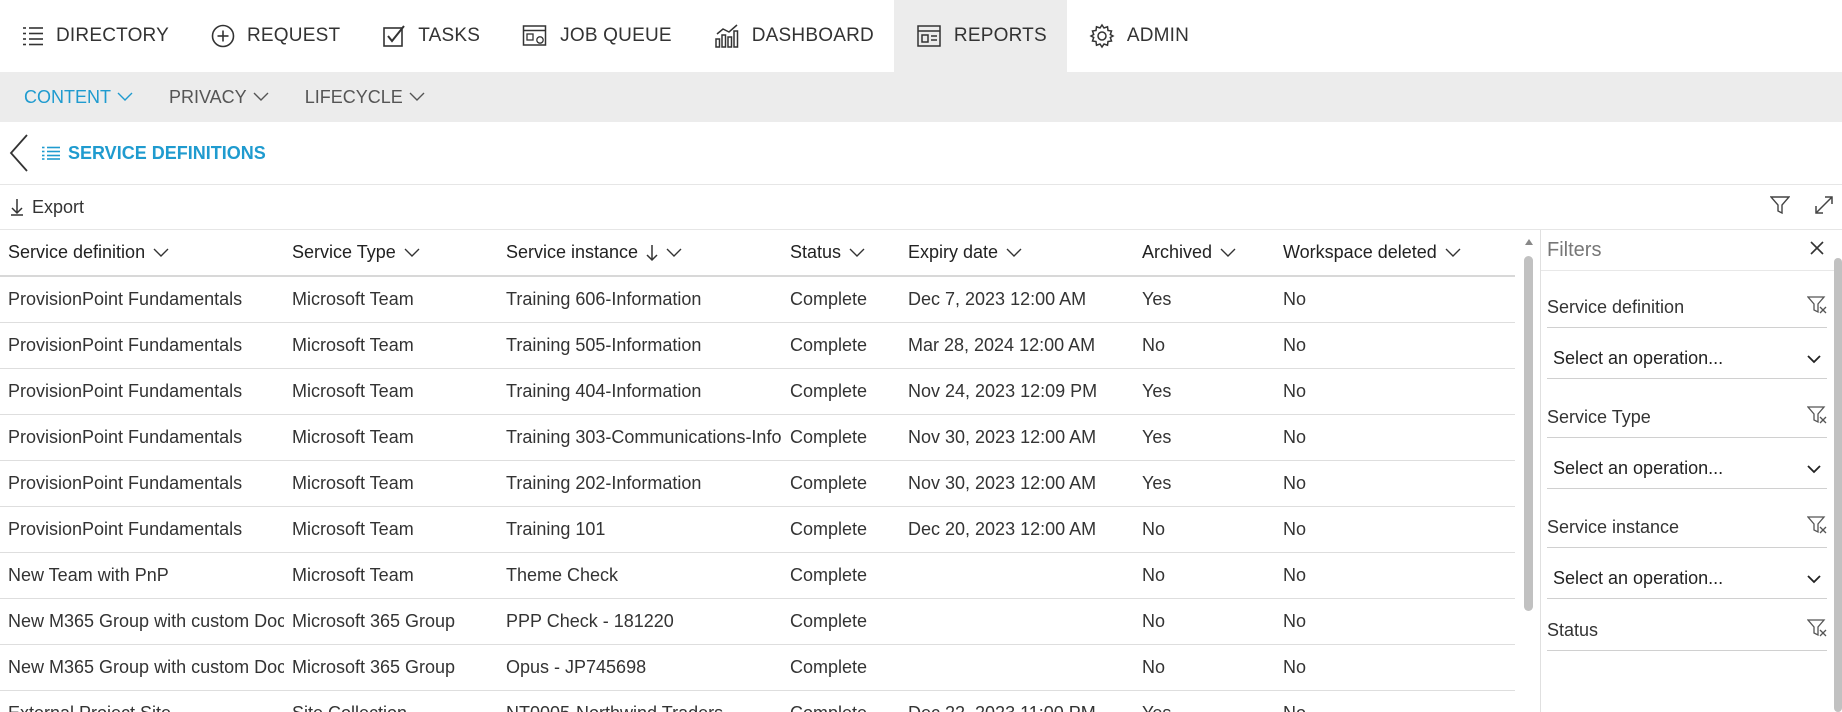  Describe the element at coordinates (1395, 253) in the screenshot. I see `column-header: Workspace deleted` at that location.